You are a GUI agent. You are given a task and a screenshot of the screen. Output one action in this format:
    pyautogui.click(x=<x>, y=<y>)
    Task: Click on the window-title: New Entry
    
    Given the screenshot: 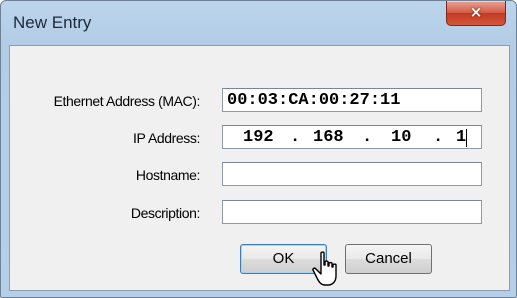 What is the action you would take?
    pyautogui.click(x=52, y=22)
    